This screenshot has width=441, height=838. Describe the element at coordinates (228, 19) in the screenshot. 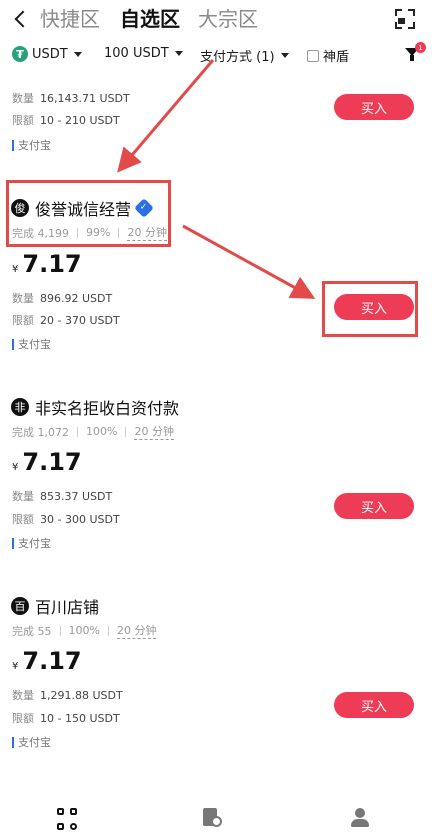

I see `tab-bulk-zone: 大宗区` at that location.